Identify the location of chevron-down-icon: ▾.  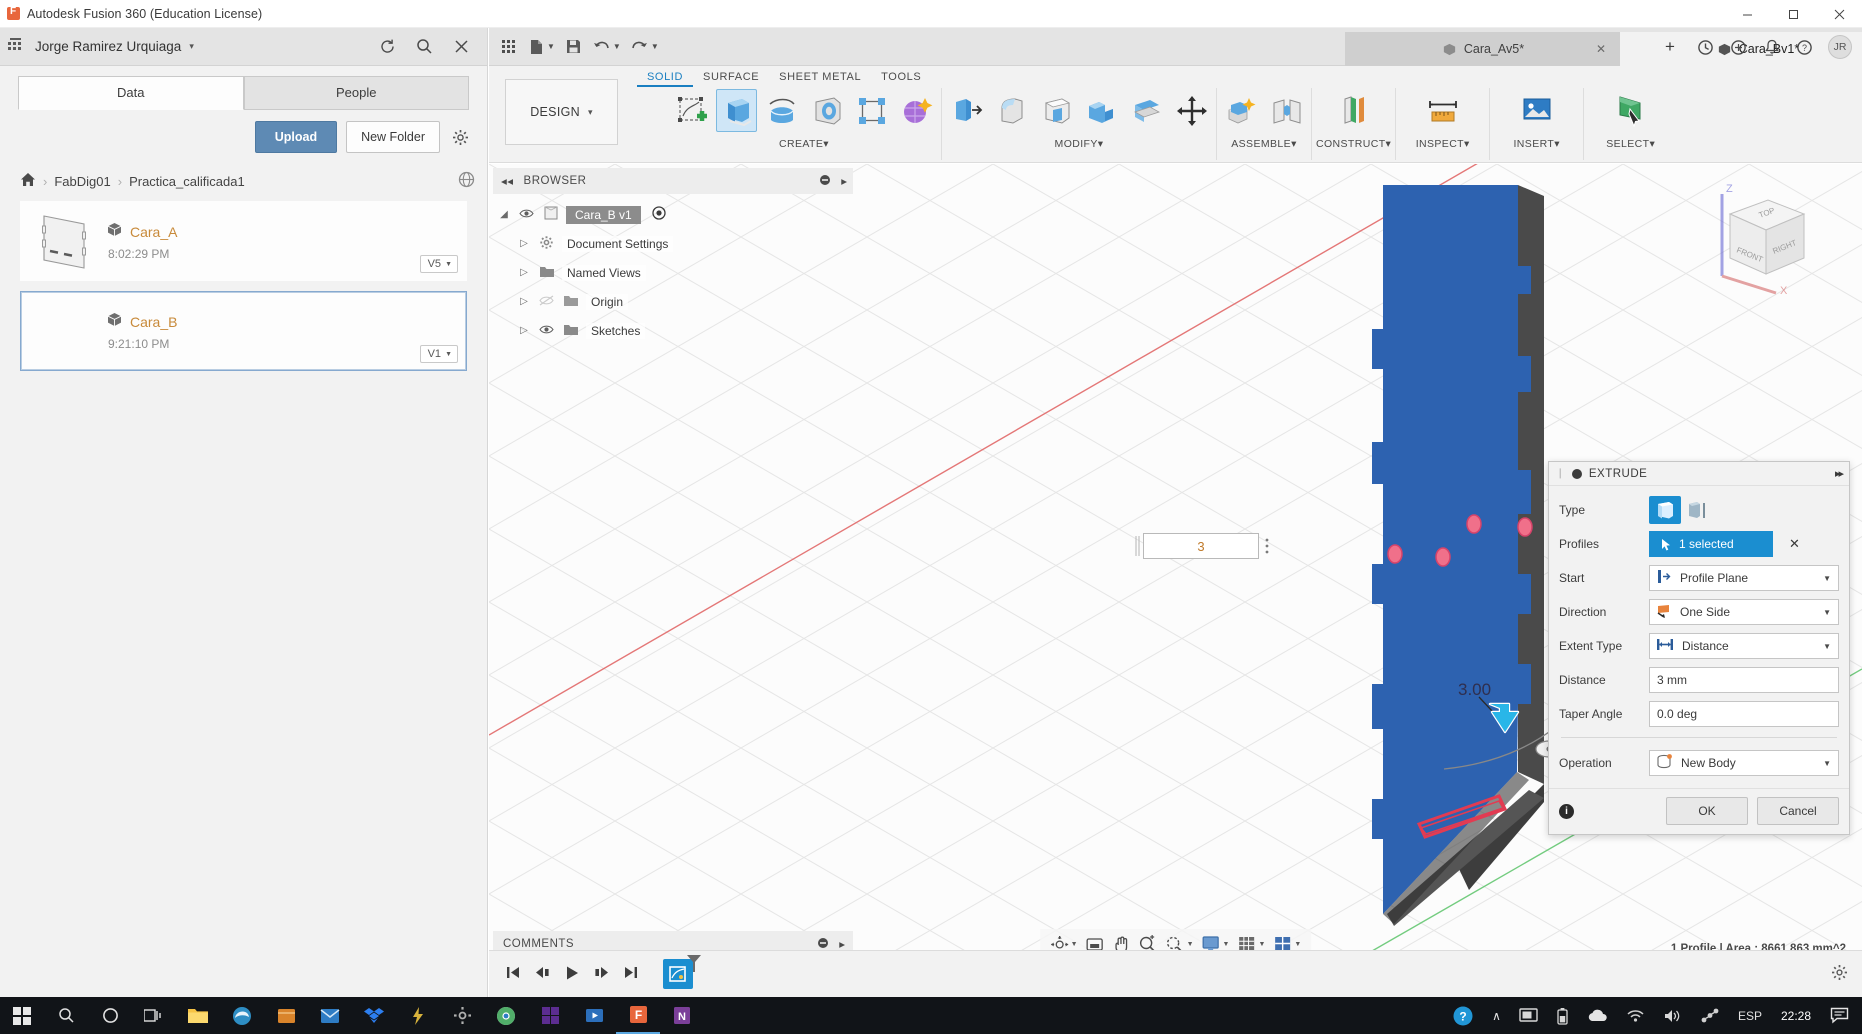
(191, 46).